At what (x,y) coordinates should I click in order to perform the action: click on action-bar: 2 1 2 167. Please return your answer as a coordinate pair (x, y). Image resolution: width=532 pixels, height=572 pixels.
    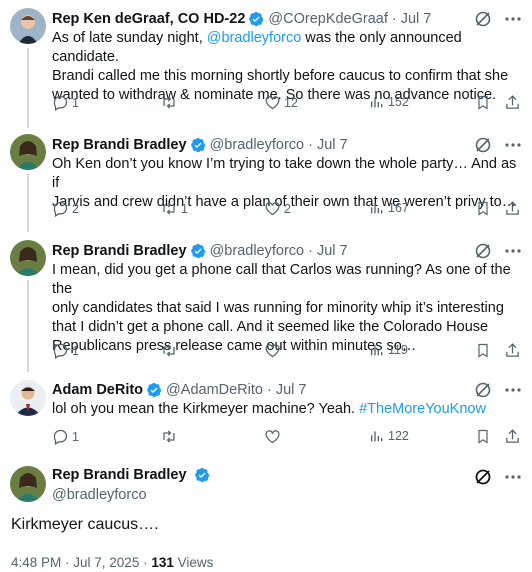
    Looking at the image, I should click on (287, 210).